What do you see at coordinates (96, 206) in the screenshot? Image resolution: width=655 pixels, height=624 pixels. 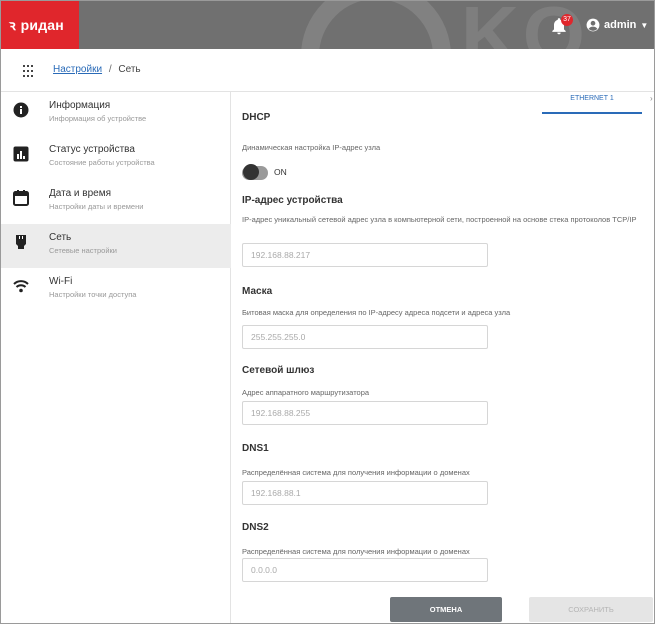 I see `sidebar-item-subtitle: Настройки даты и времени` at bounding box center [96, 206].